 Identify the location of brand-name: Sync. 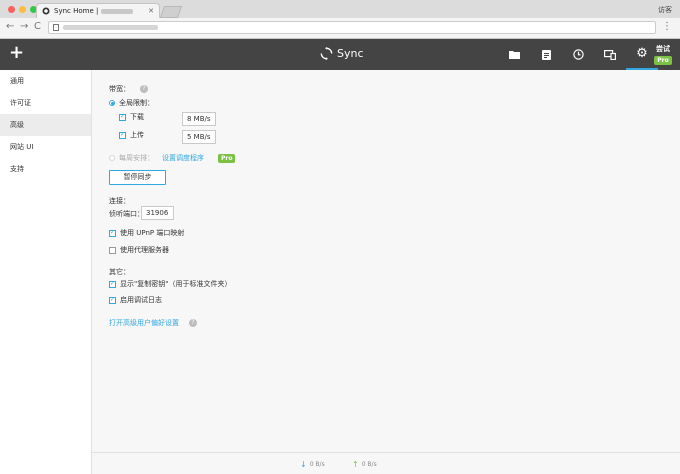
(350, 53).